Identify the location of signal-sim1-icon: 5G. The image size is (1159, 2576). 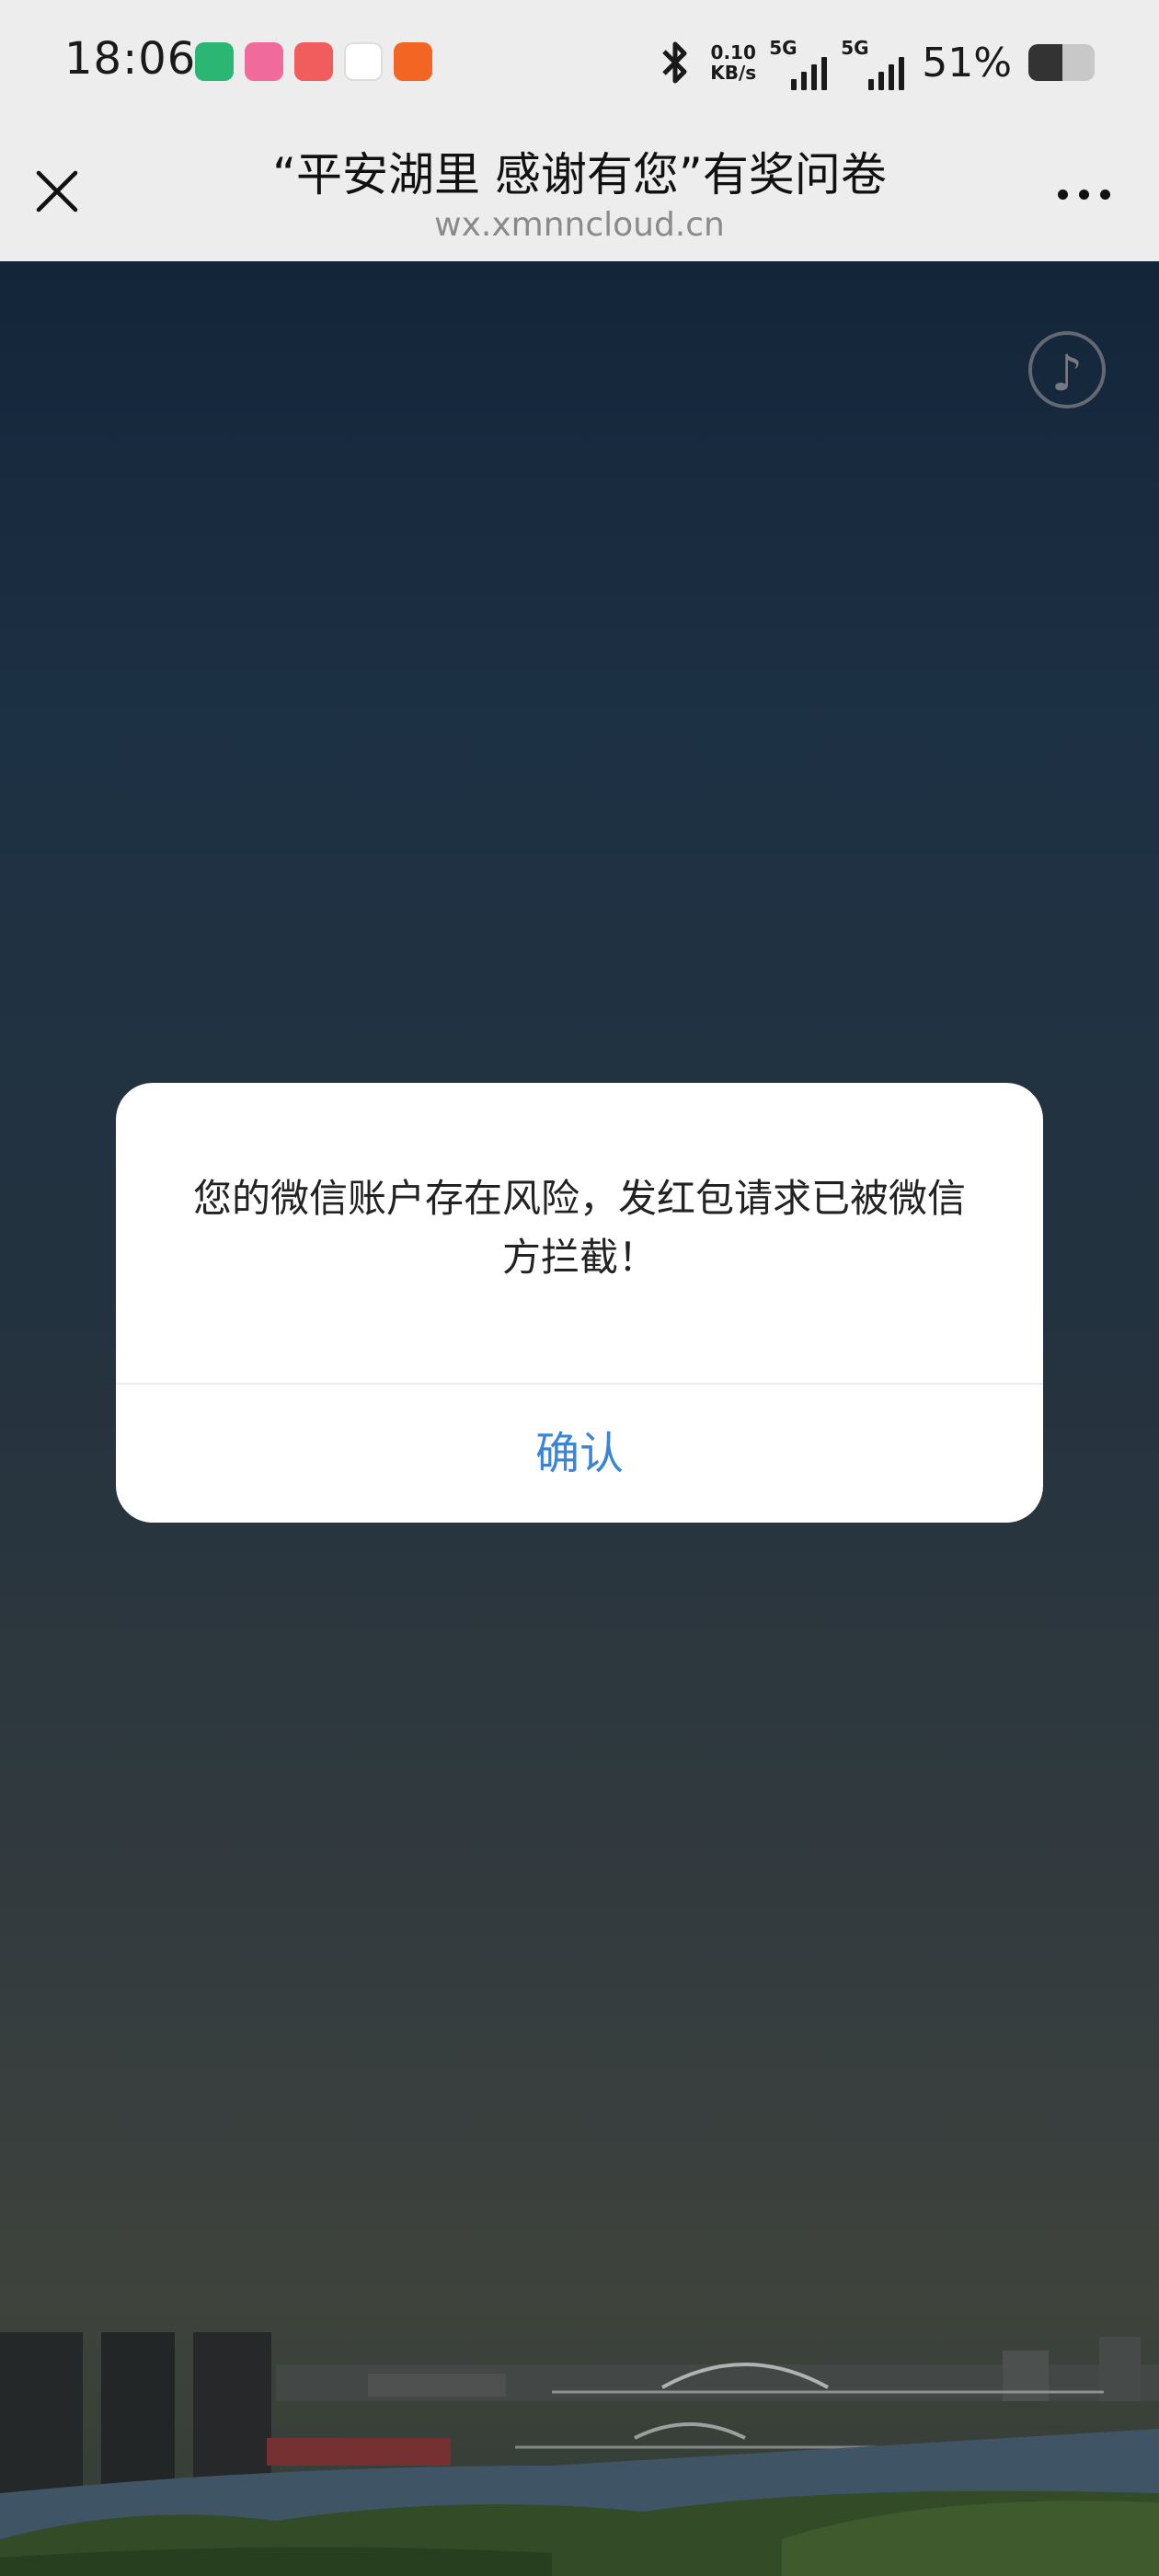
(798, 62).